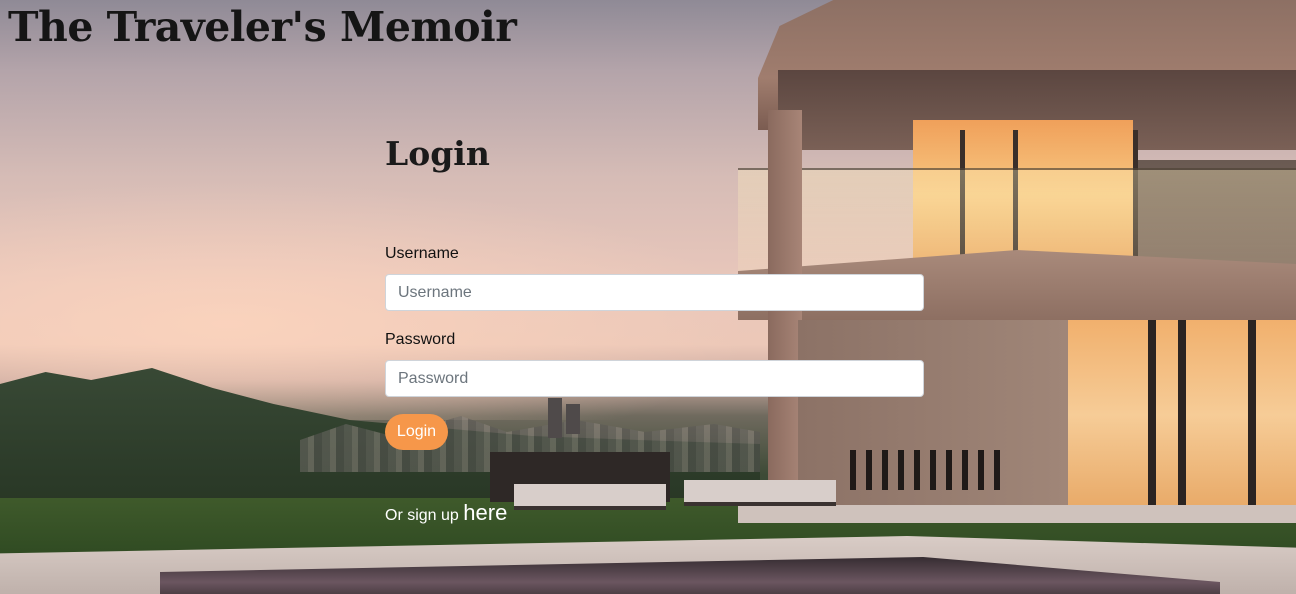 This screenshot has width=1296, height=594. What do you see at coordinates (416, 432) in the screenshot?
I see `login-button: Login` at bounding box center [416, 432].